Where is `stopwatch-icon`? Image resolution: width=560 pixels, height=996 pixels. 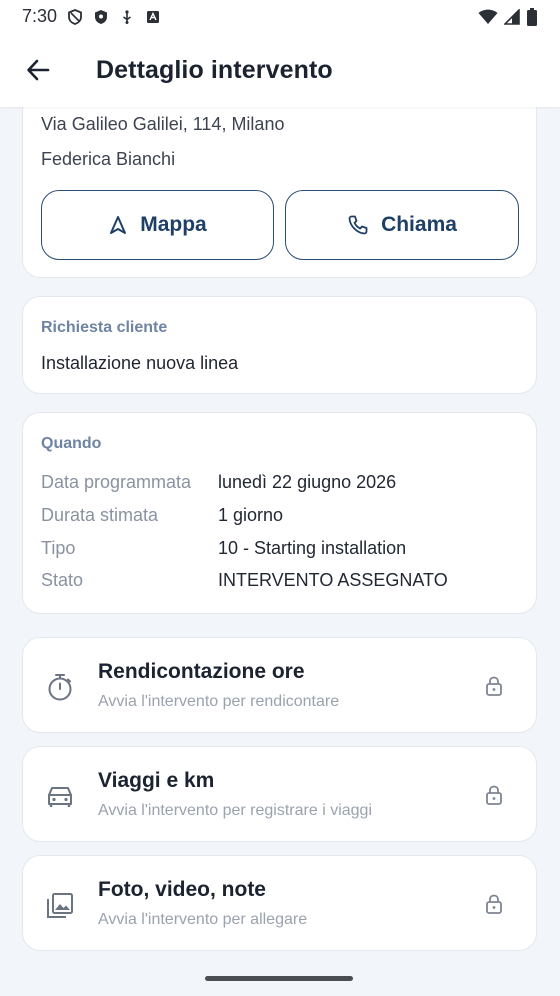
stopwatch-icon is located at coordinates (60, 687).